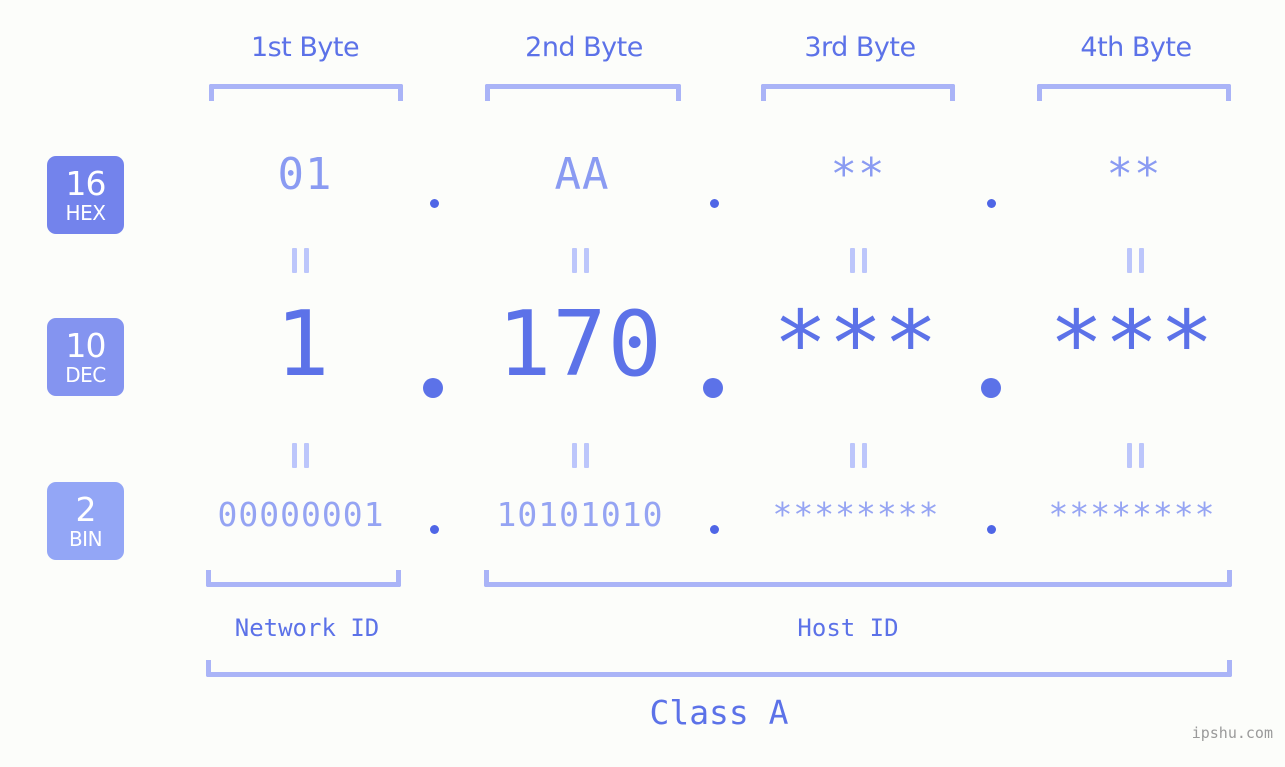  Describe the element at coordinates (848, 628) in the screenshot. I see `host-id-label: Host ID` at that location.